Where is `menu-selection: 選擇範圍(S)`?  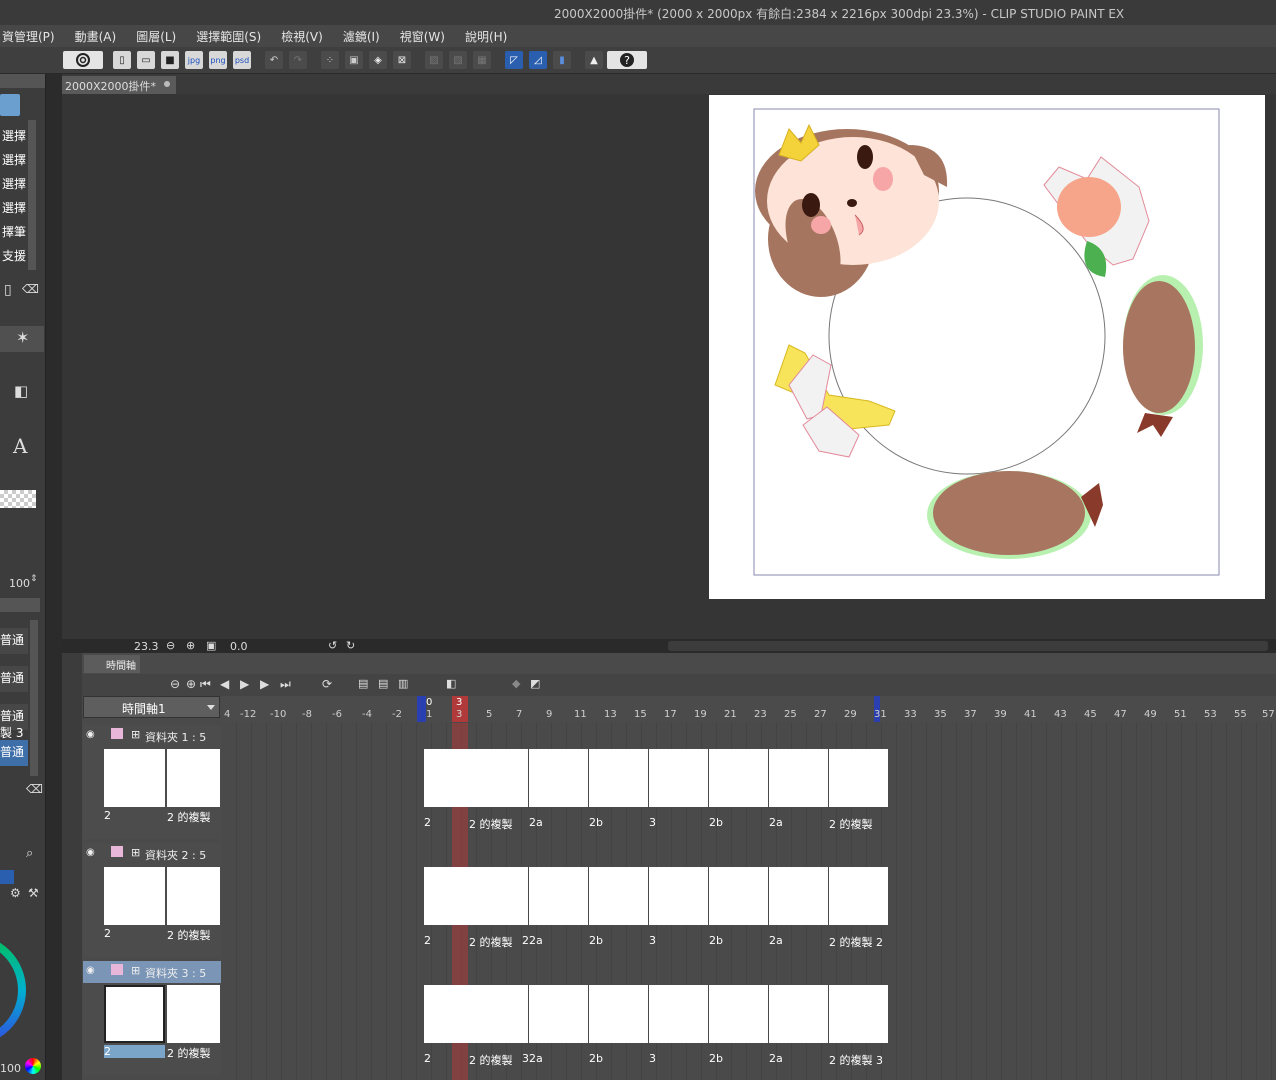 menu-selection: 選擇範圍(S) is located at coordinates (228, 36).